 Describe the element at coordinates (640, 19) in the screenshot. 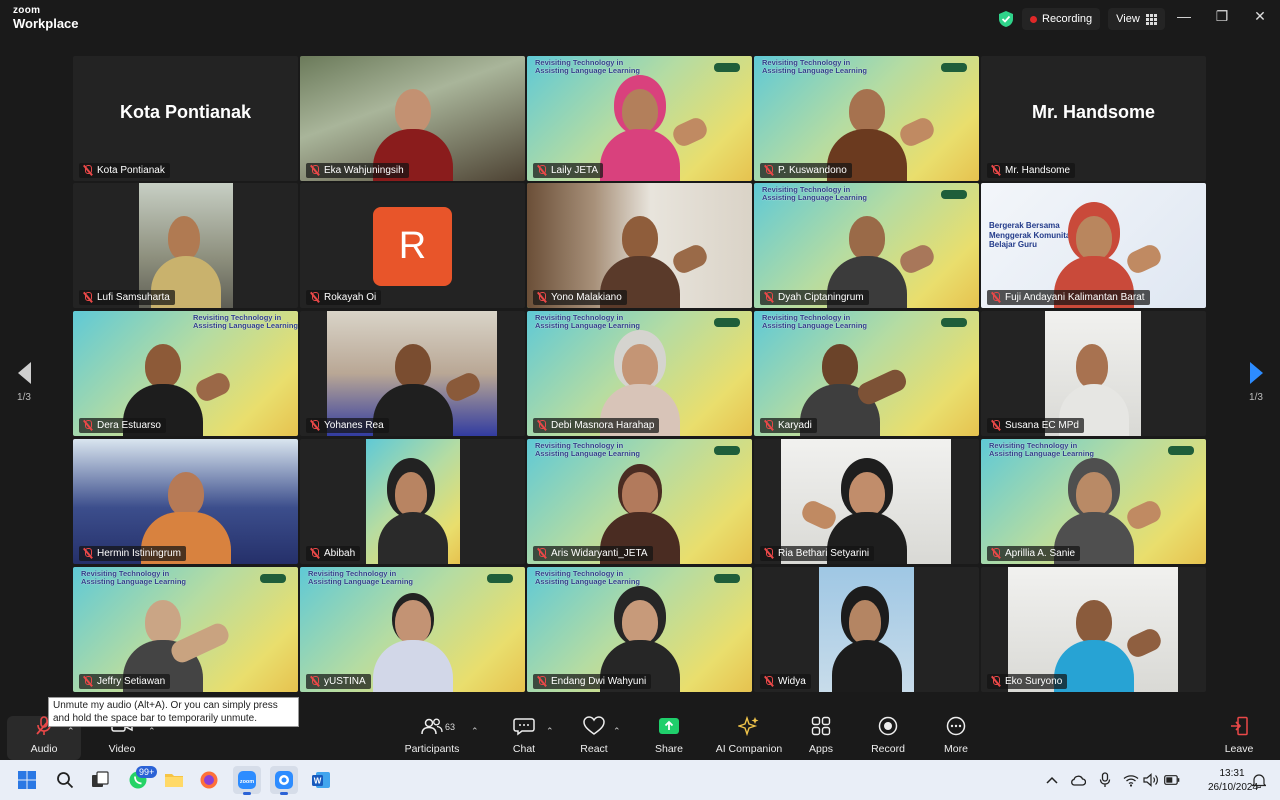

I see `title-bar: zoom Workplace Recording View — ❐ ✕` at that location.